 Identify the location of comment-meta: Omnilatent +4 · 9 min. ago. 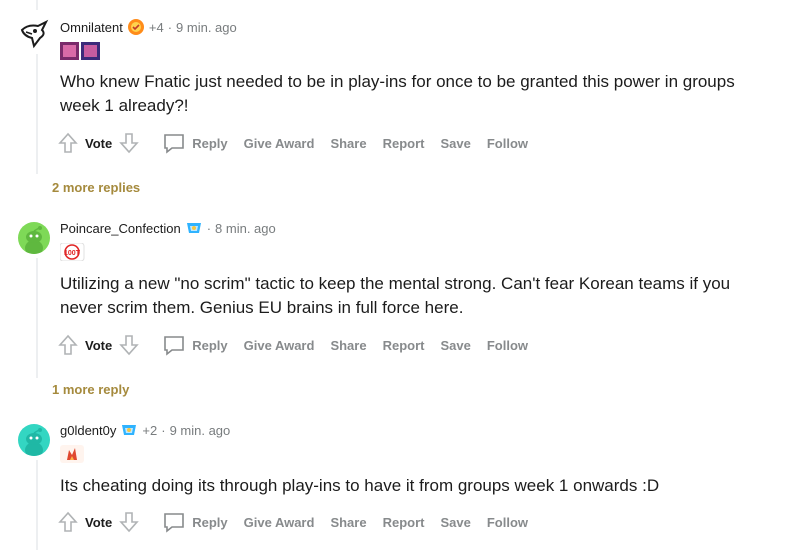
(148, 27).